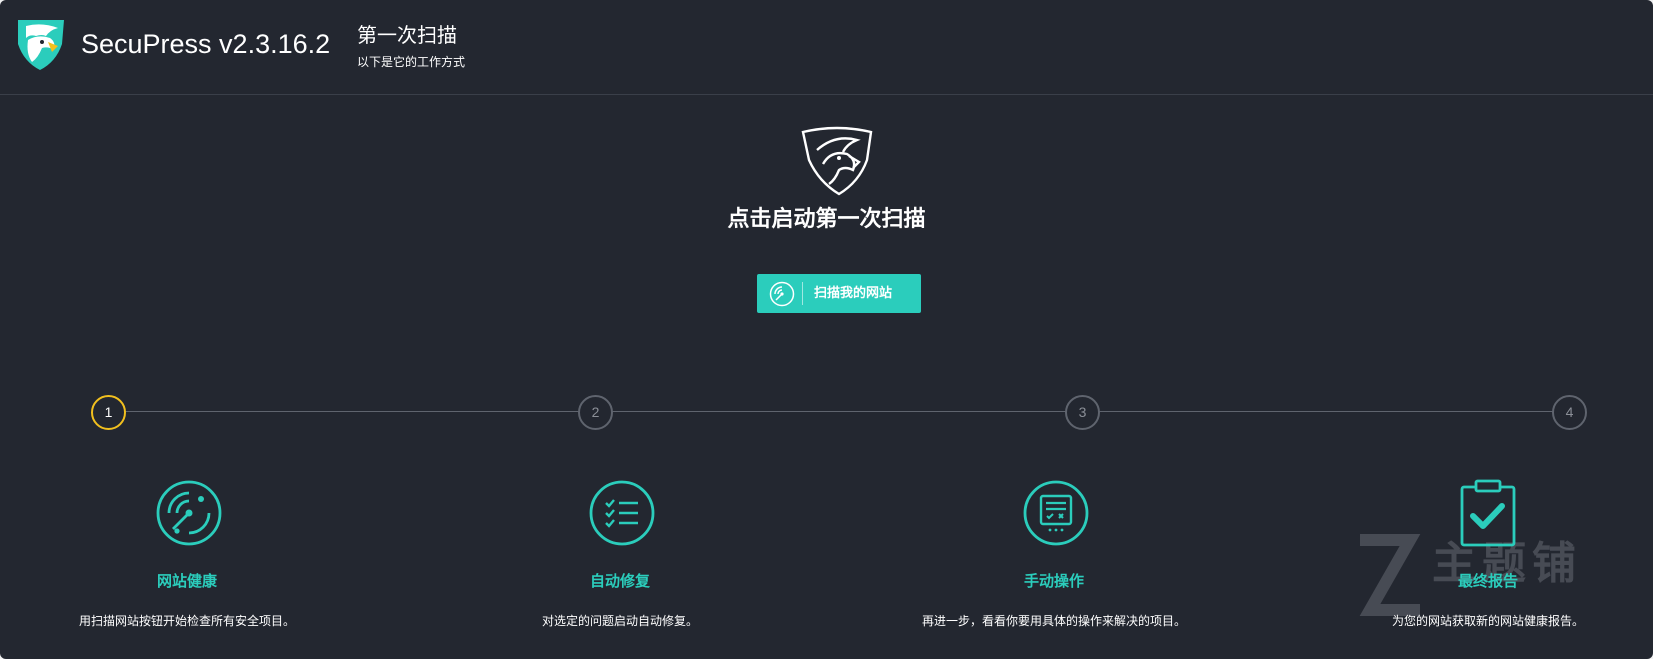 This screenshot has width=1653, height=659. What do you see at coordinates (1053, 581) in the screenshot?
I see `feature-title-manual: 手动操作` at bounding box center [1053, 581].